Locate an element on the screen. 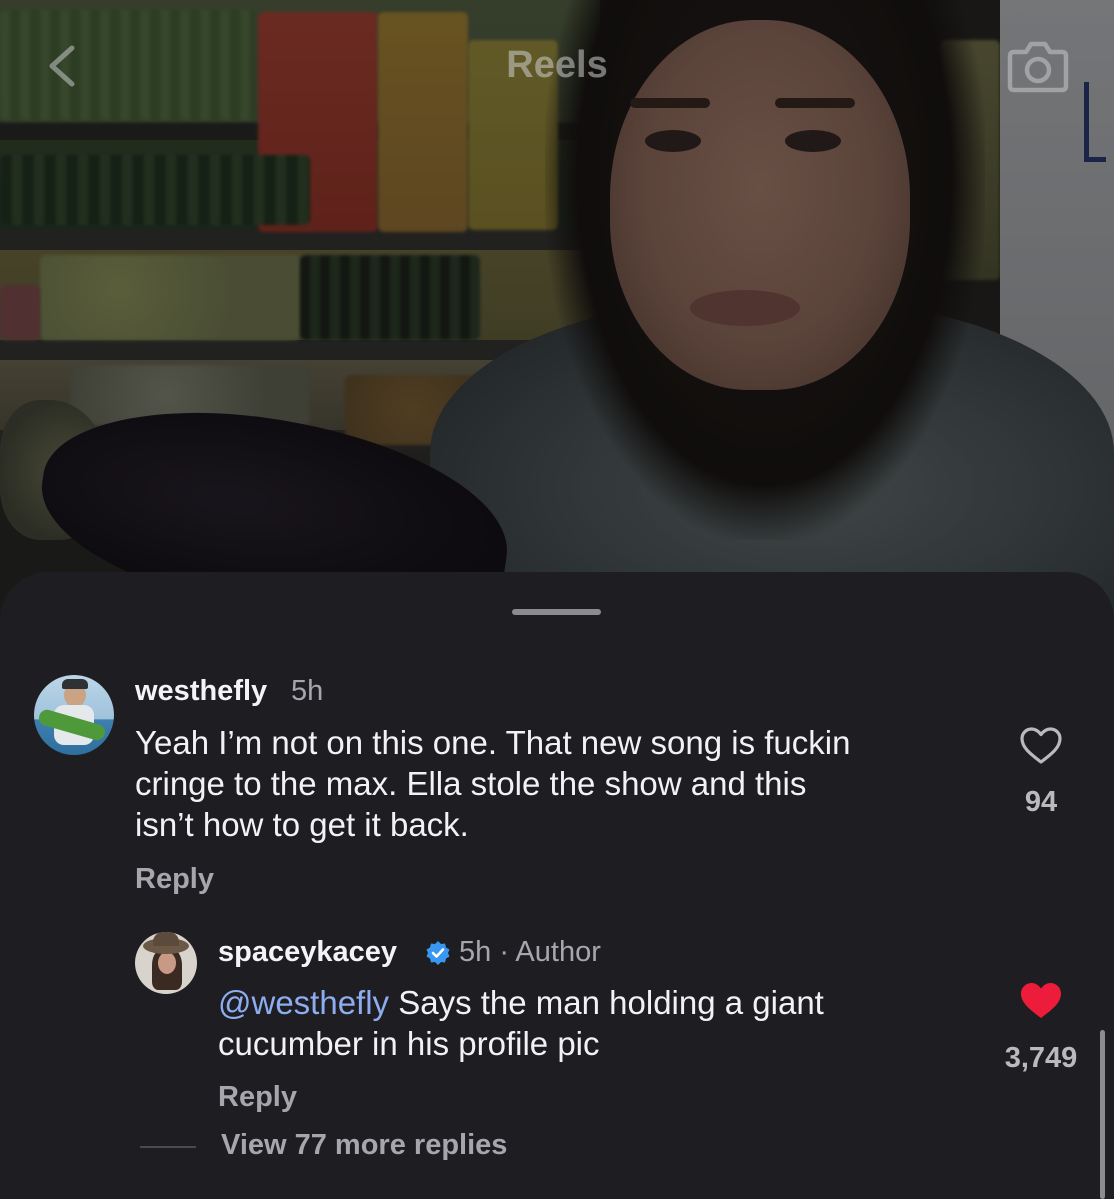 Image resolution: width=1114 pixels, height=1199 pixels. divider-line is located at coordinates (168, 1147).